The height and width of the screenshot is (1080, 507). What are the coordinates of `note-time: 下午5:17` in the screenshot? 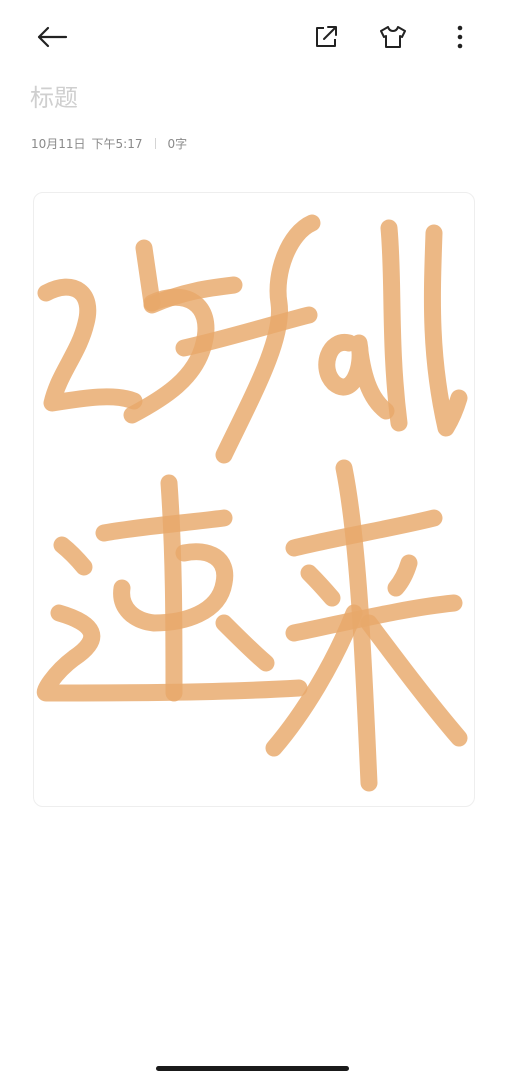 It's located at (117, 143).